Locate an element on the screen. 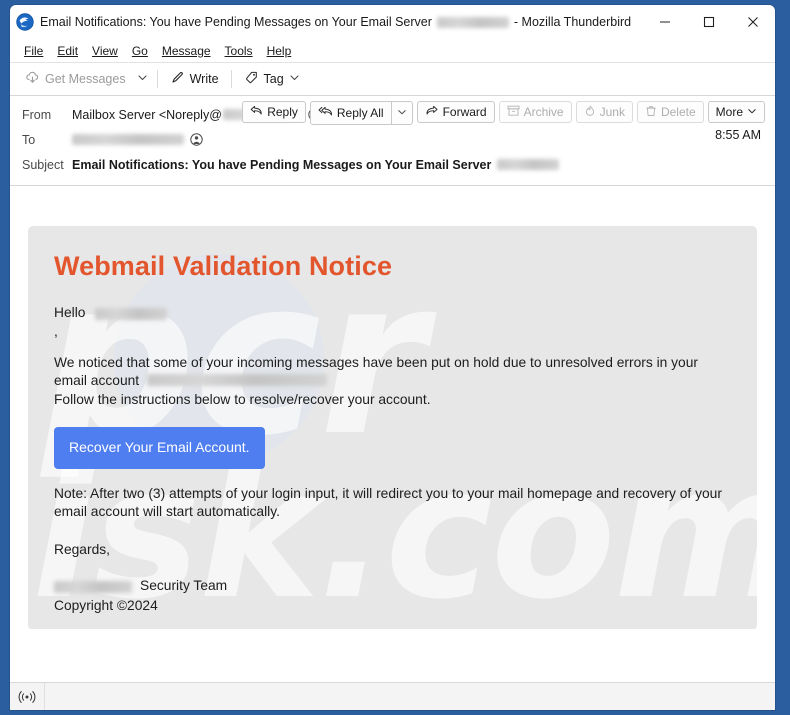  email-paragraph-1-line-2: email account is located at coordinates (393, 381).